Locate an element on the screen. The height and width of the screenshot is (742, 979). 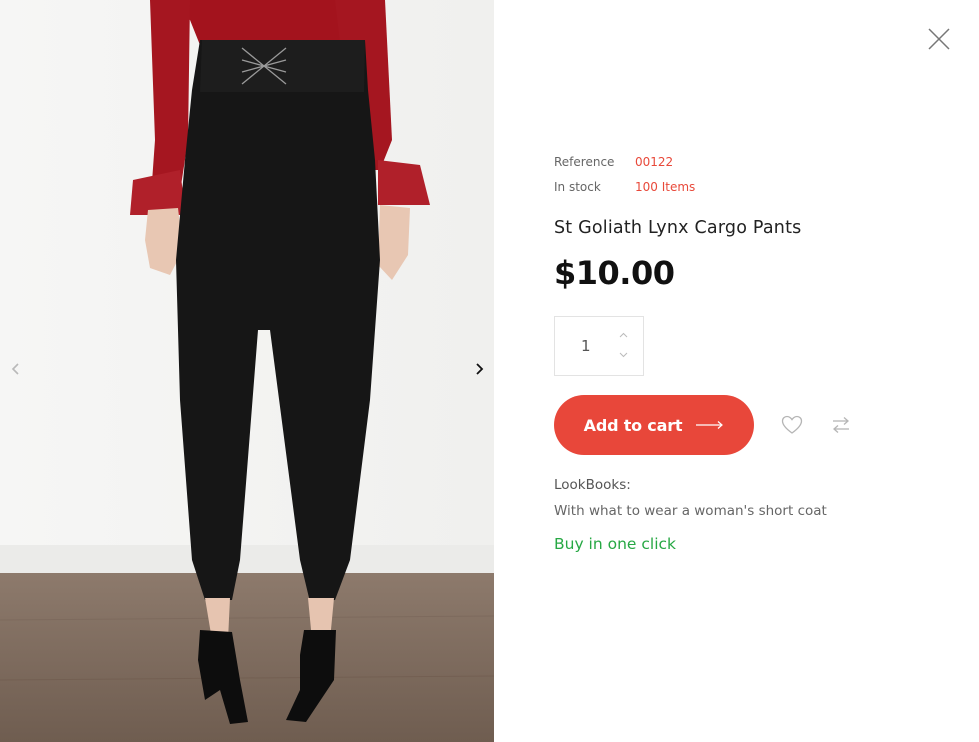
chevron-left-icon is located at coordinates (15, 369).